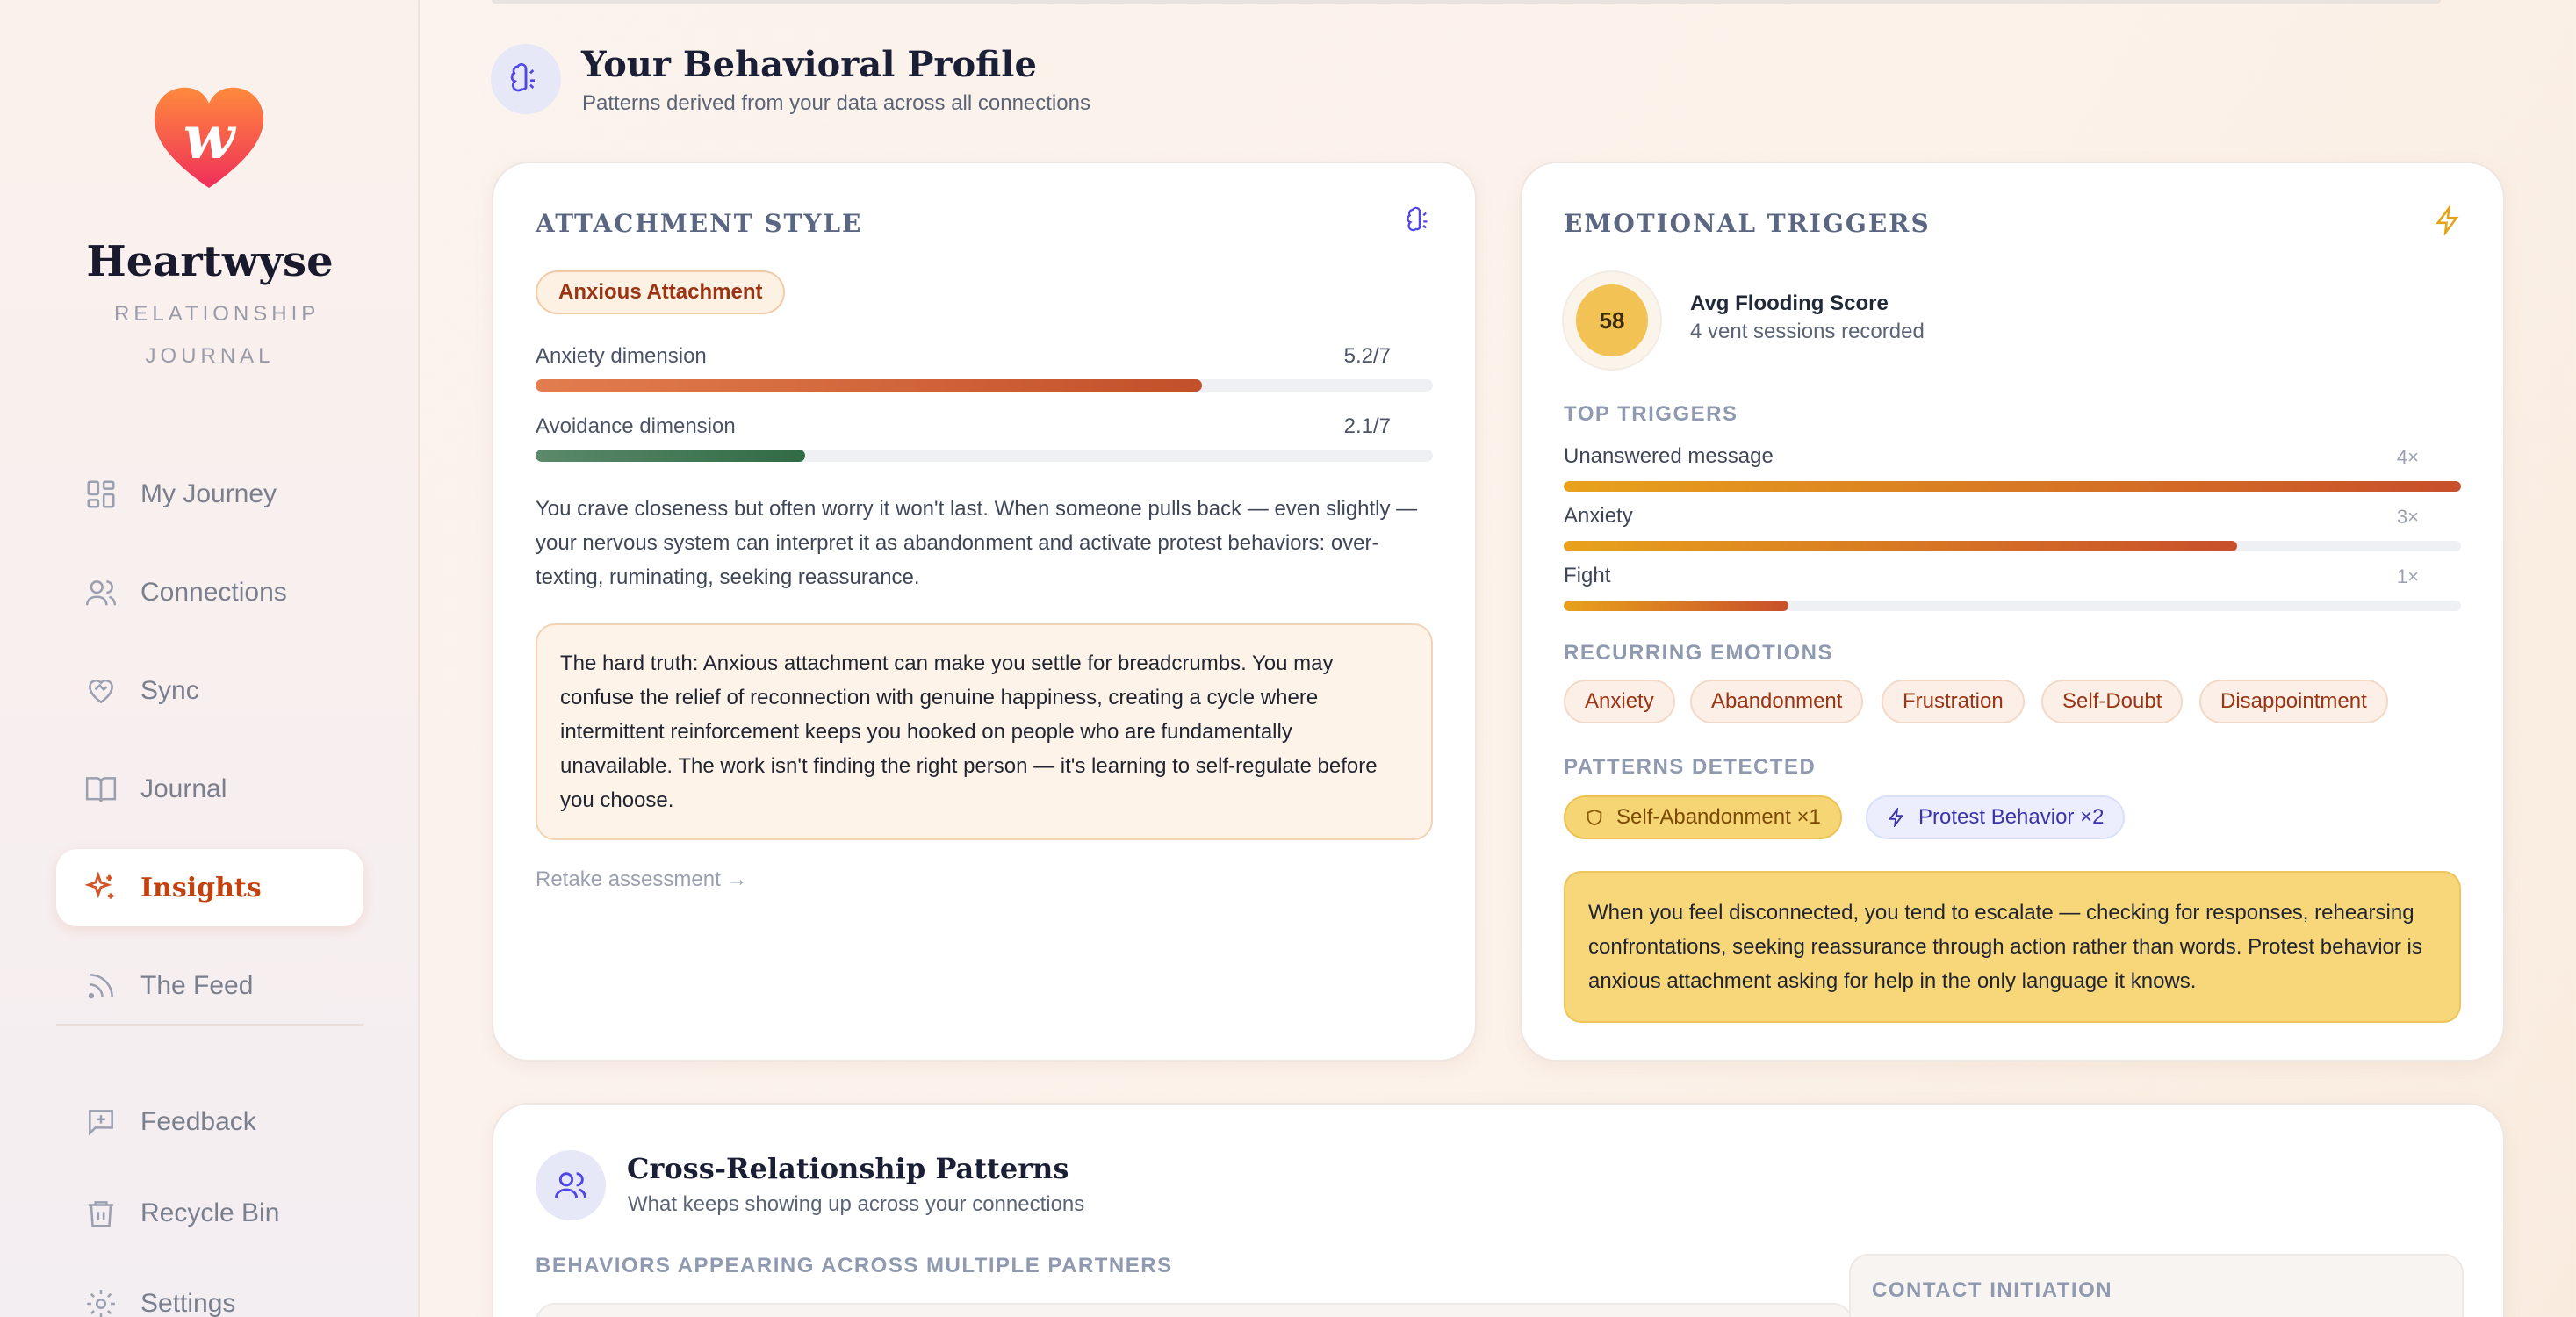 Image resolution: width=2576 pixels, height=1317 pixels. What do you see at coordinates (201, 887) in the screenshot?
I see `nav-label: Insights` at bounding box center [201, 887].